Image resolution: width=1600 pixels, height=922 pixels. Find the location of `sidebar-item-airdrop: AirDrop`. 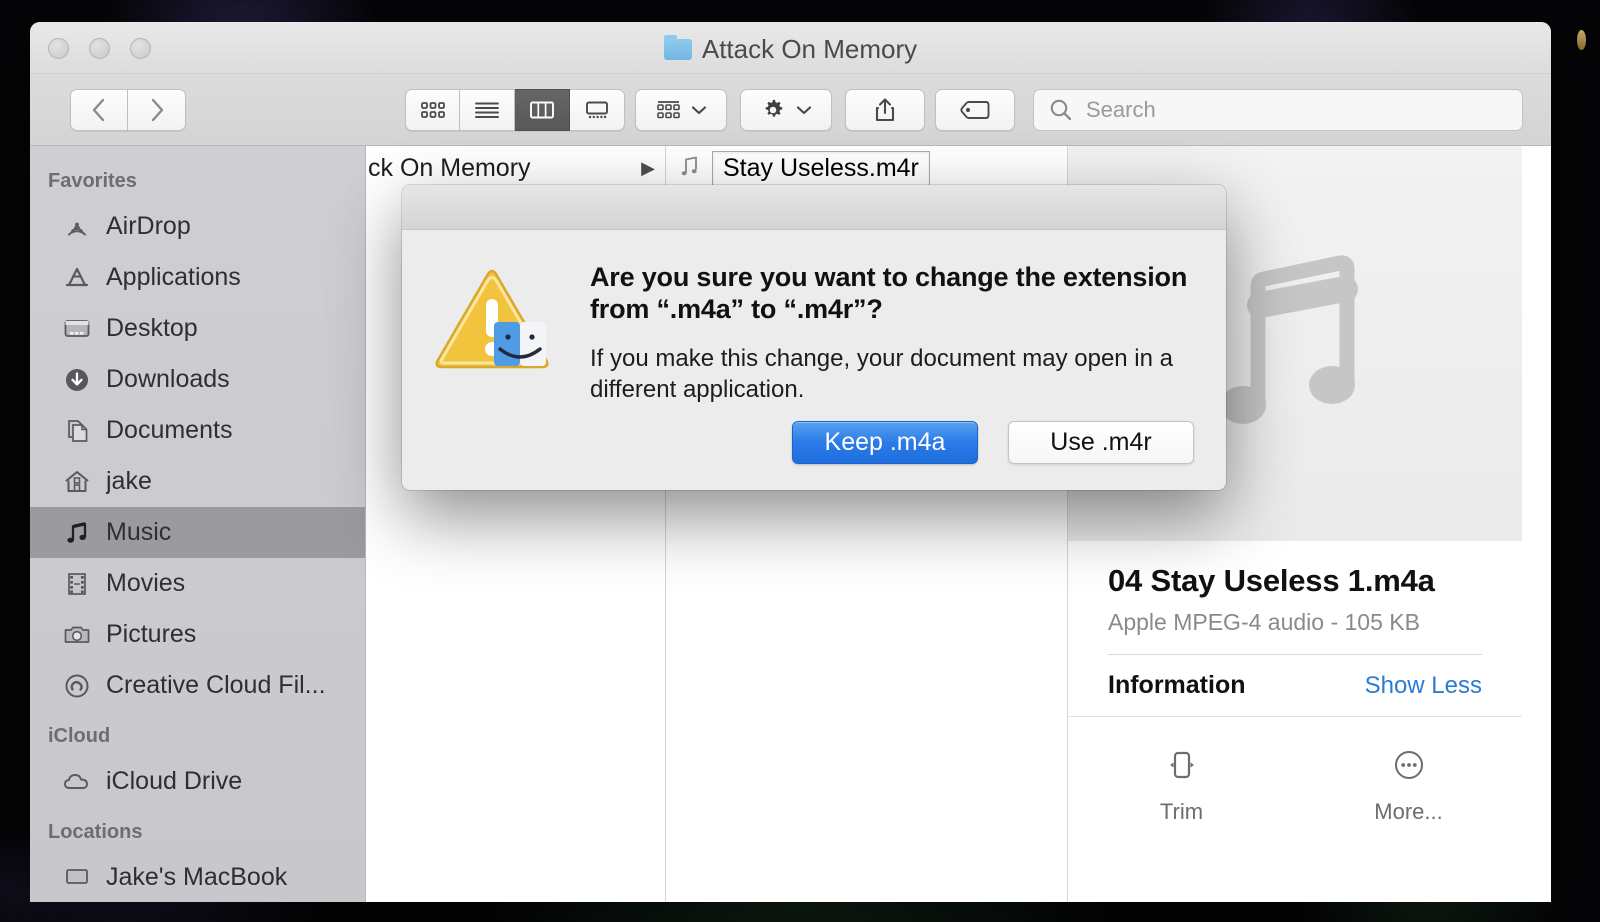

sidebar-item-airdrop: AirDrop is located at coordinates (197, 226).